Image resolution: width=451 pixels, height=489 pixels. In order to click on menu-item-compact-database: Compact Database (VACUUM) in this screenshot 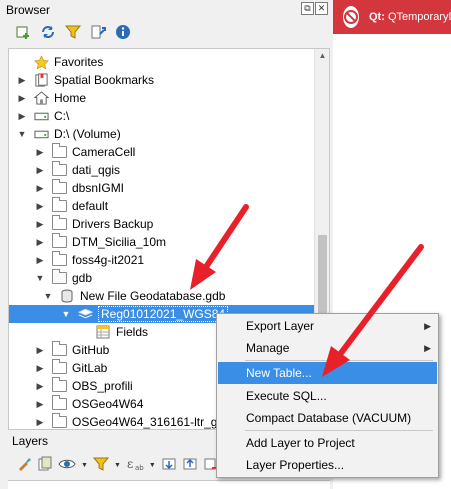, I will do `click(327, 418)`.